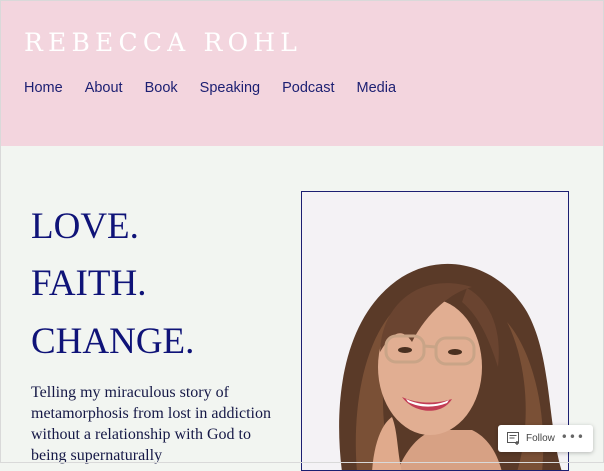 The width and height of the screenshot is (604, 471). What do you see at coordinates (113, 341) in the screenshot?
I see `hero-line-change: CHANGE.` at bounding box center [113, 341].